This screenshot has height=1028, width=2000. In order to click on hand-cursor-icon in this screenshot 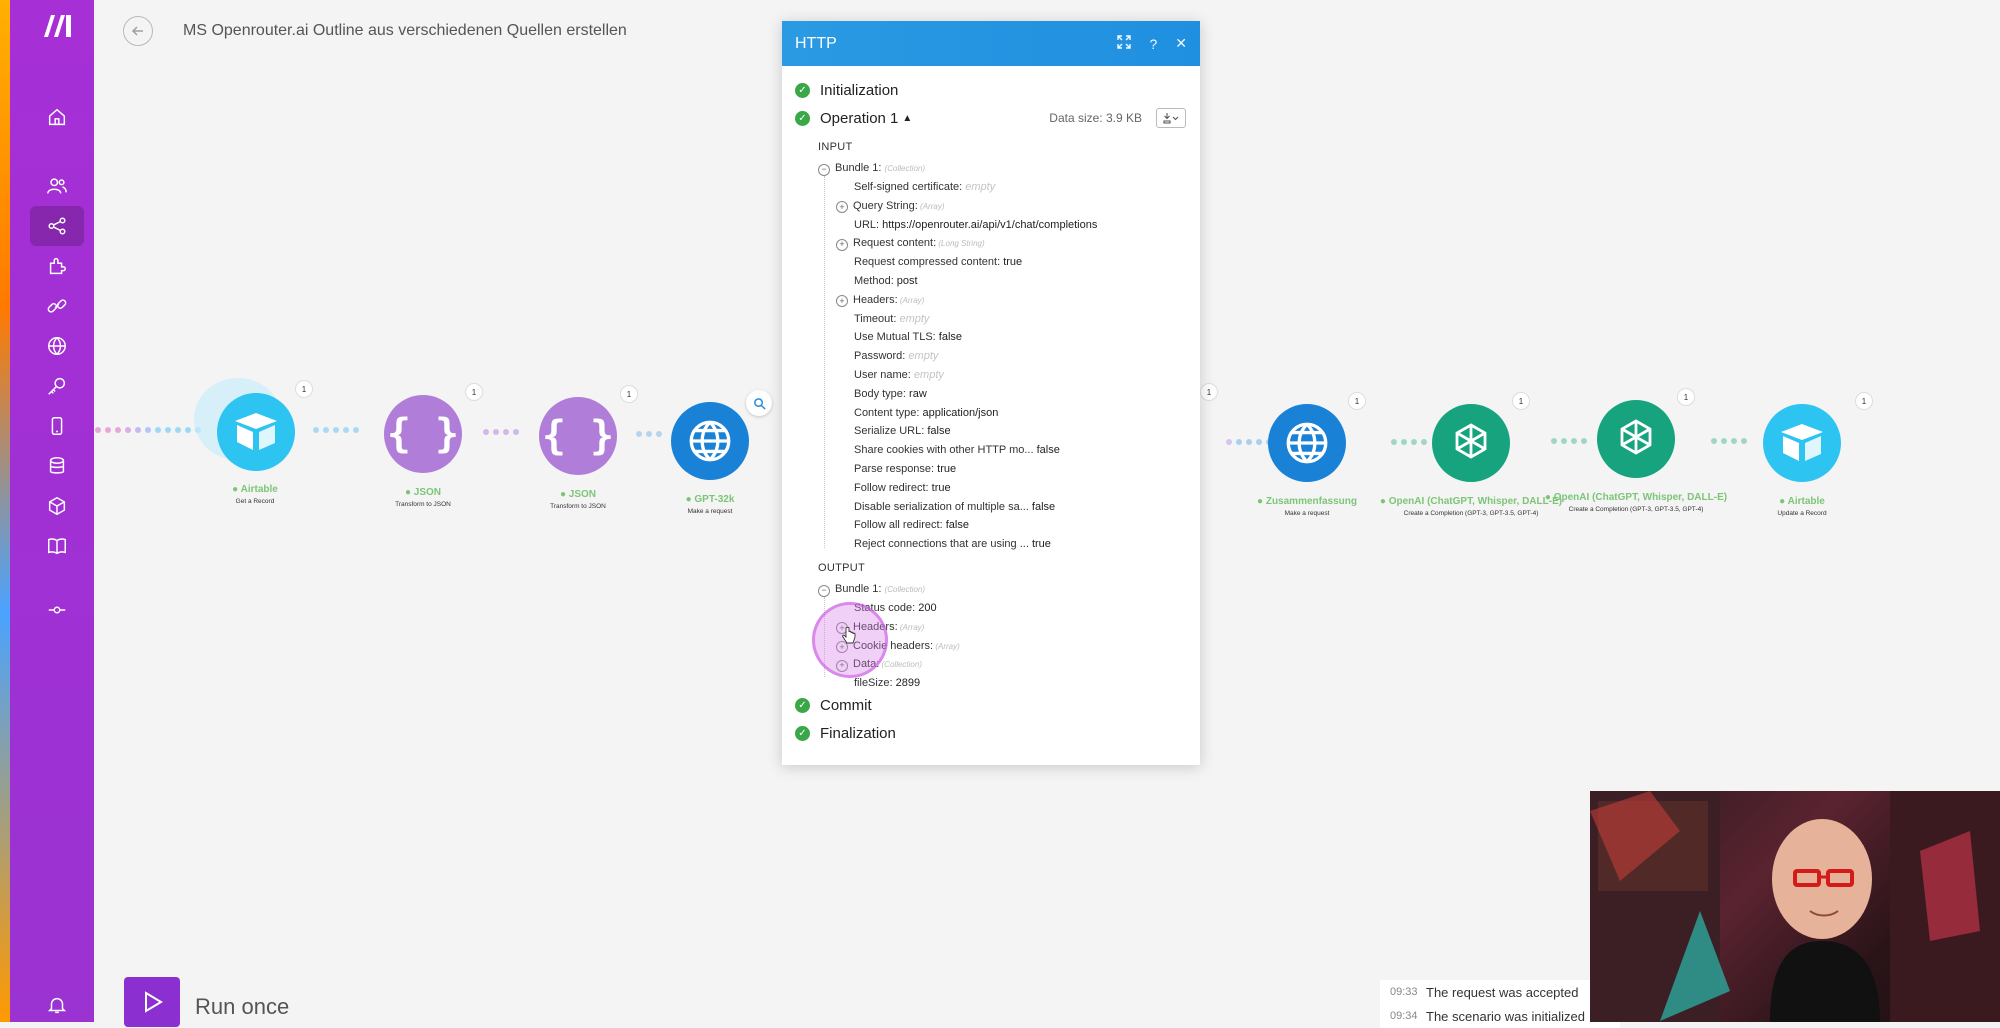, I will do `click(849, 635)`.